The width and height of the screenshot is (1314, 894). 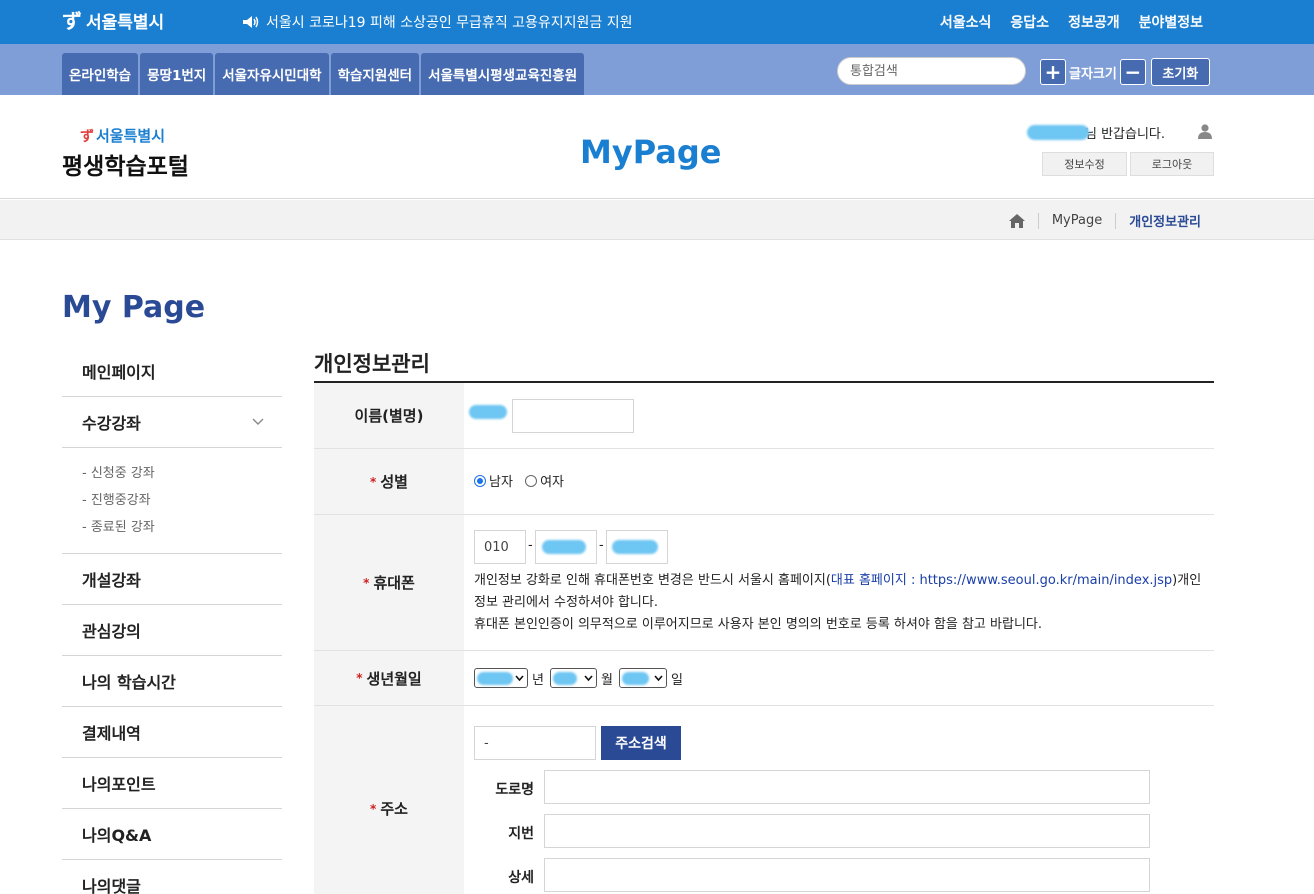 I want to click on seoul-logo: ず 서울특별시, so click(x=113, y=21).